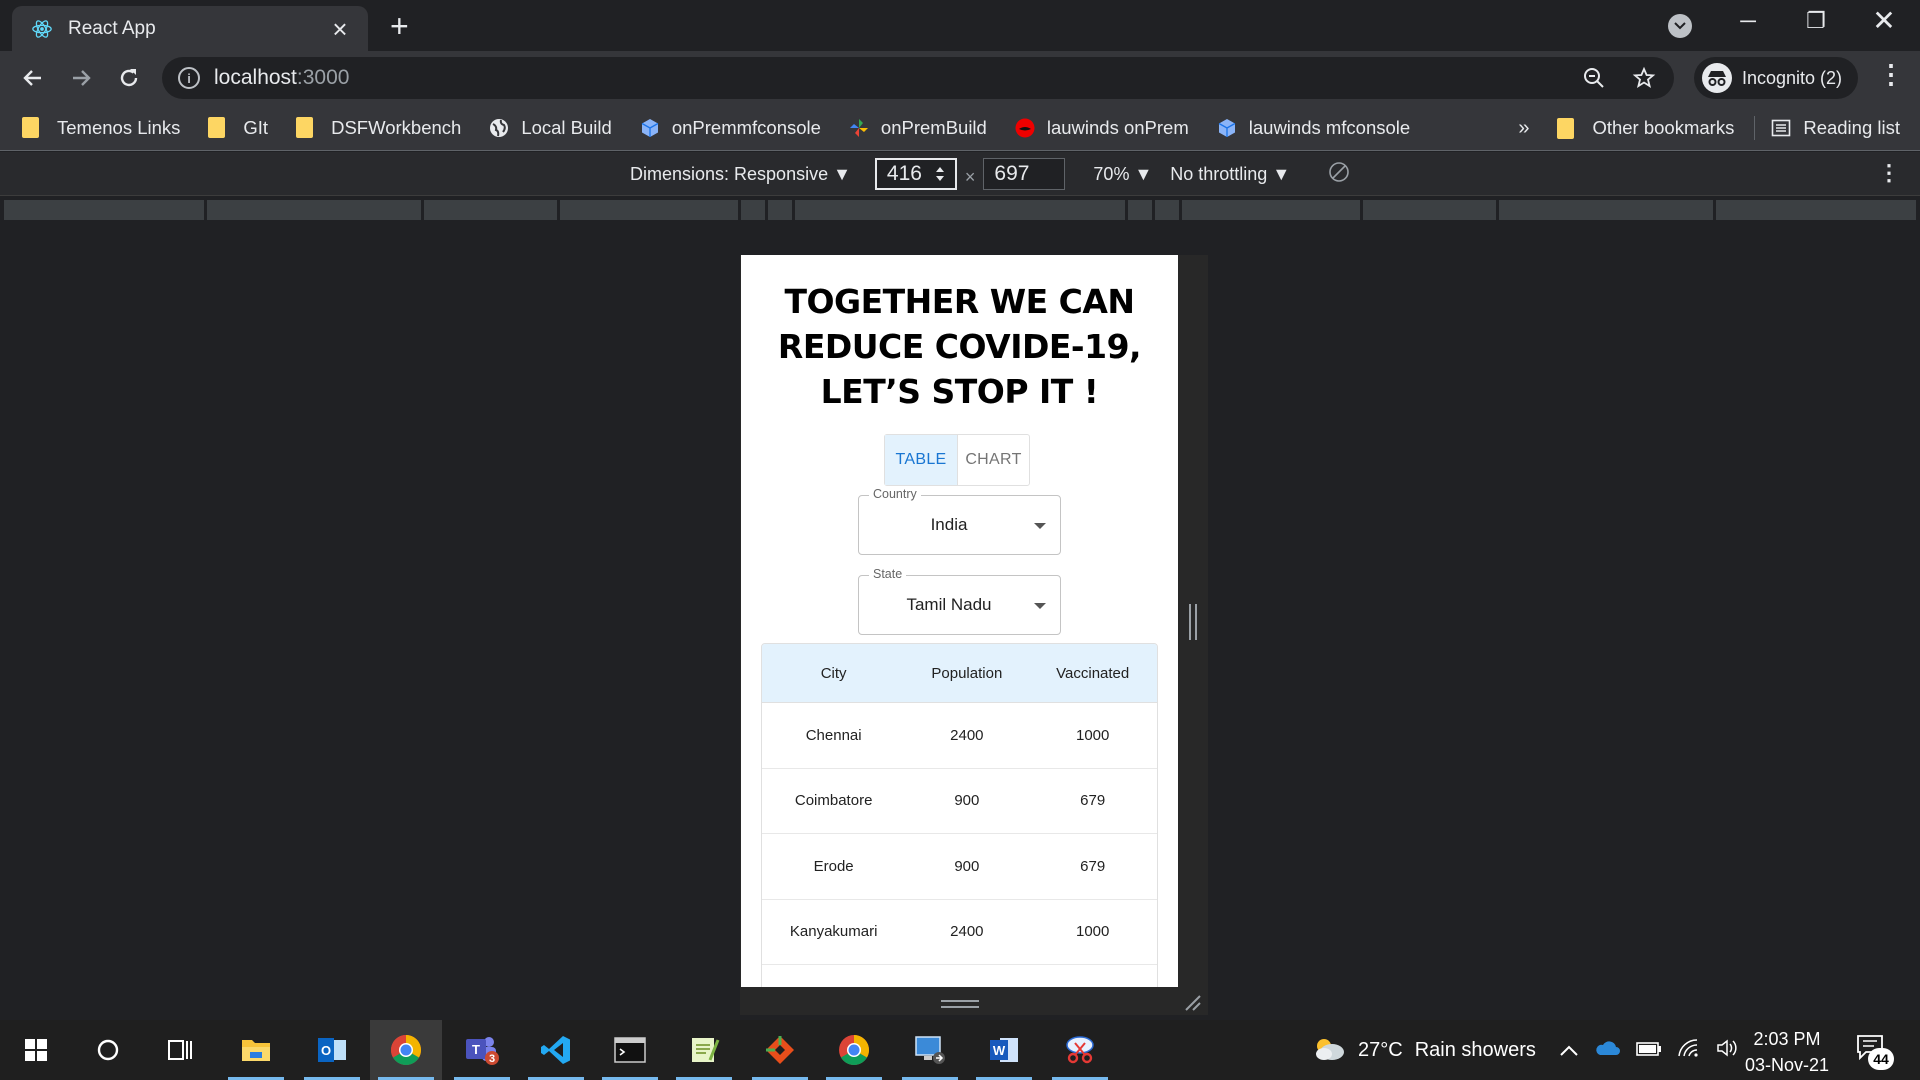 This screenshot has width=1920, height=1080. Describe the element at coordinates (36, 1050) in the screenshot. I see `windows-start-icon` at that location.